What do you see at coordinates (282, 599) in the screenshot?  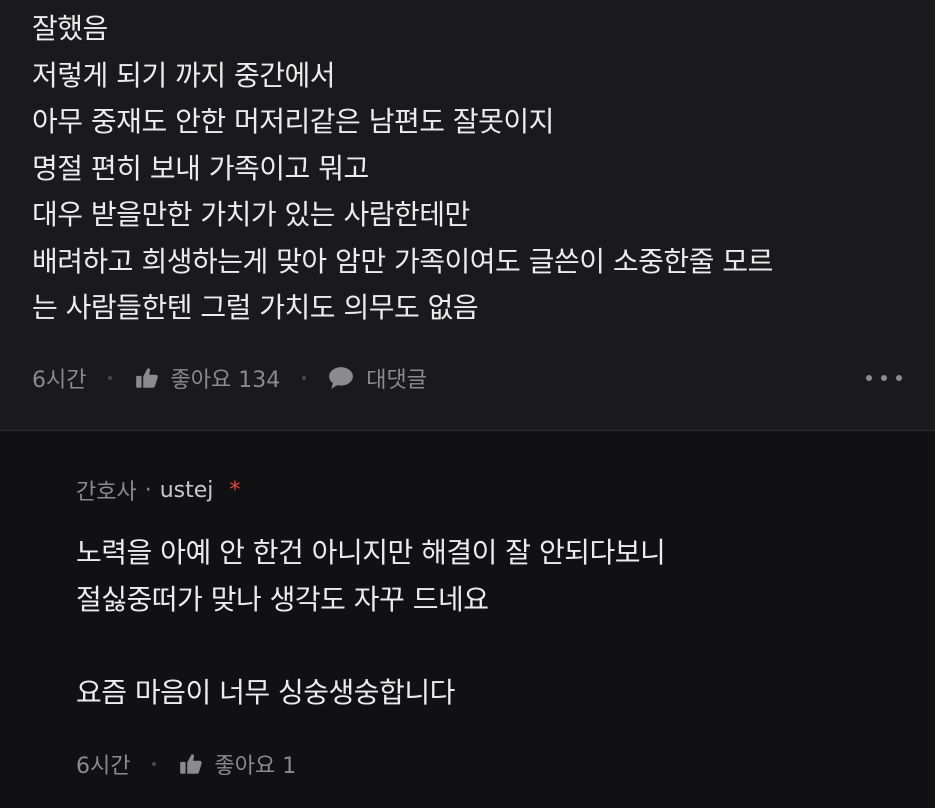 I see `reply-line: 절싫중떠가 맞나 생각도 자꾸 드네요` at bounding box center [282, 599].